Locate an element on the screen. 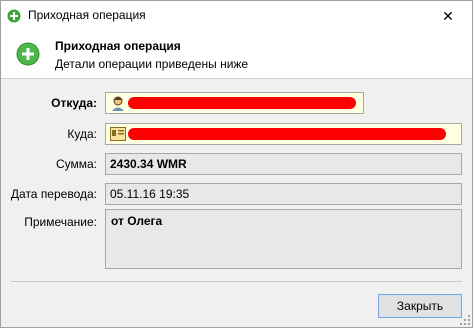 Image resolution: width=473 pixels, height=328 pixels. note-label: Примечание: is located at coordinates (60, 222).